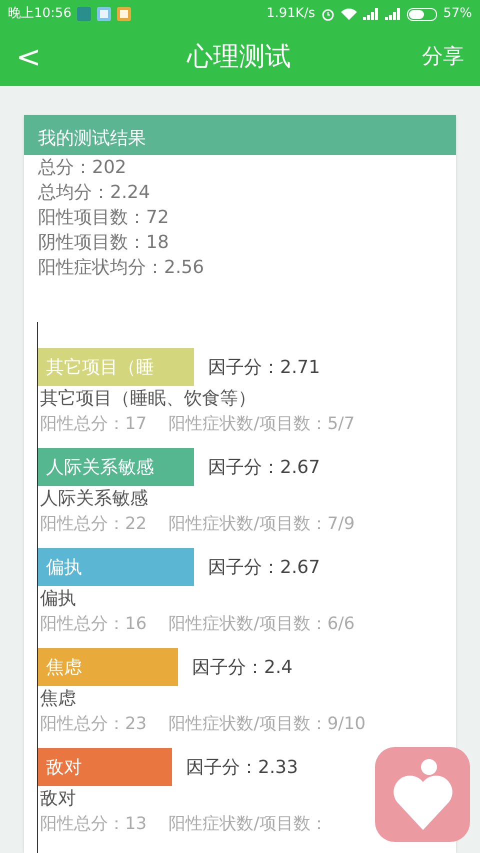 The image size is (480, 853). I want to click on card-header: 我的测试结果, so click(240, 135).